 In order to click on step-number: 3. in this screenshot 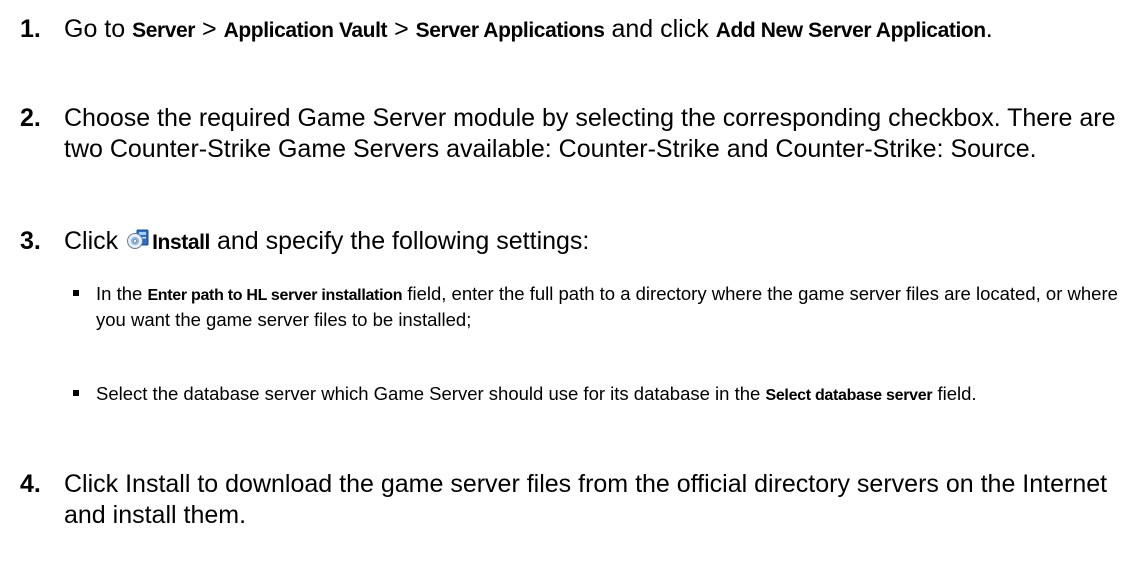, I will do `click(30, 241)`.